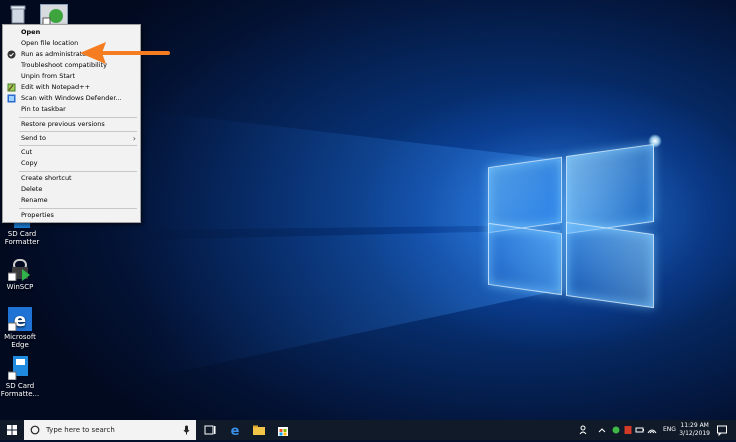 This screenshot has width=736, height=442. Describe the element at coordinates (694, 425) in the screenshot. I see `clock-time: 11:29 AM` at that location.